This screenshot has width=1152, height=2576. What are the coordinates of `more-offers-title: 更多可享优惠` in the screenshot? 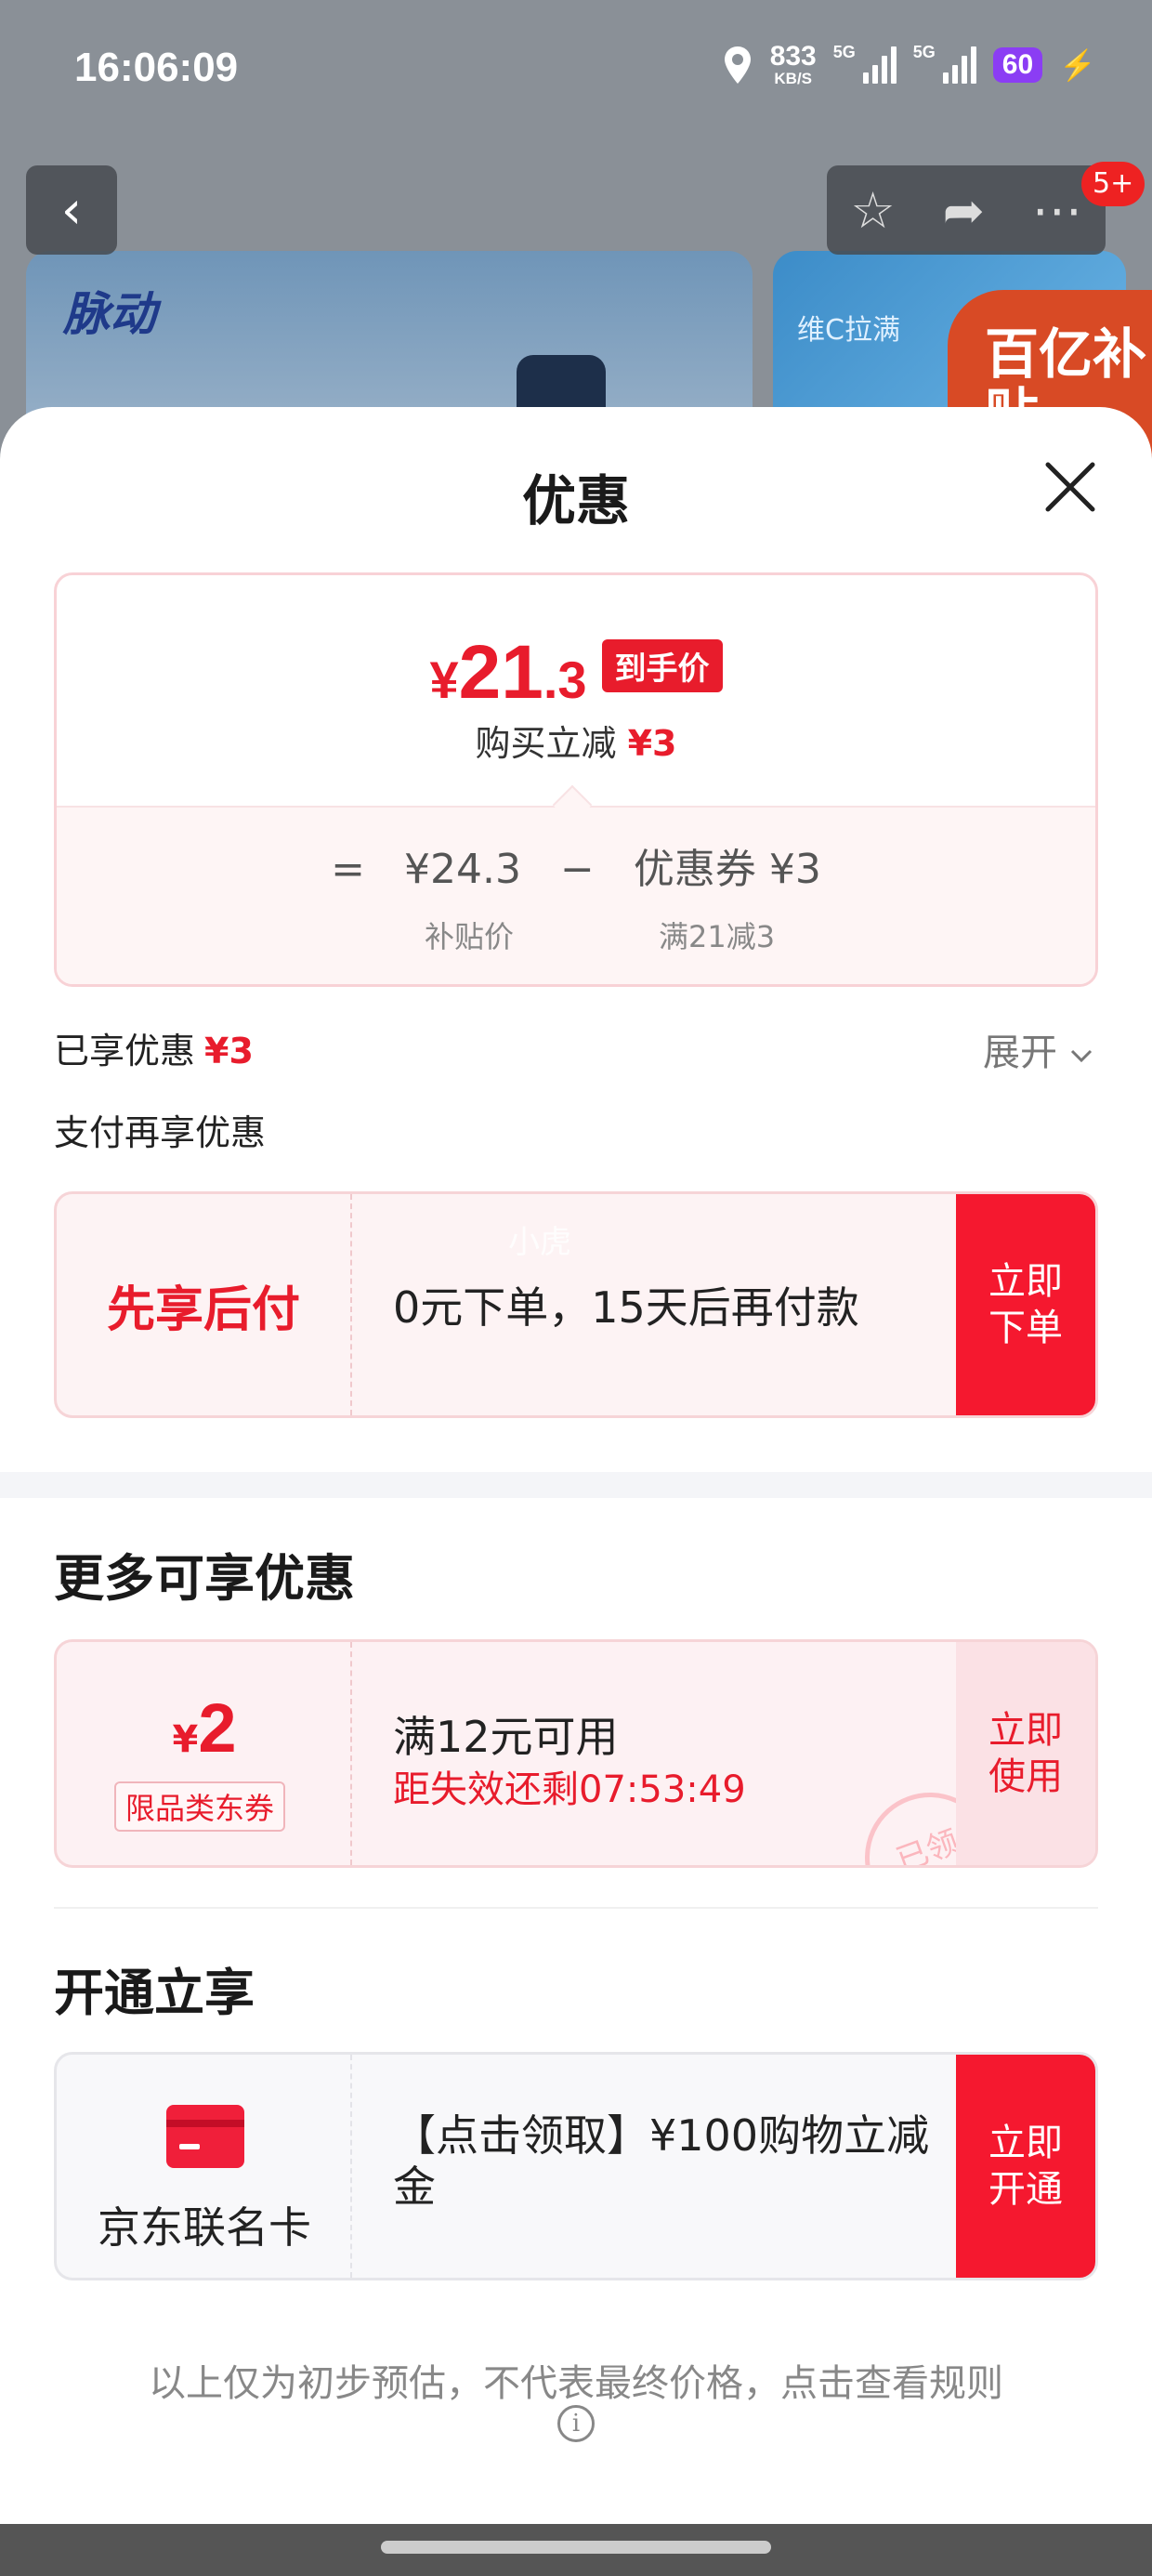 It's located at (204, 1578).